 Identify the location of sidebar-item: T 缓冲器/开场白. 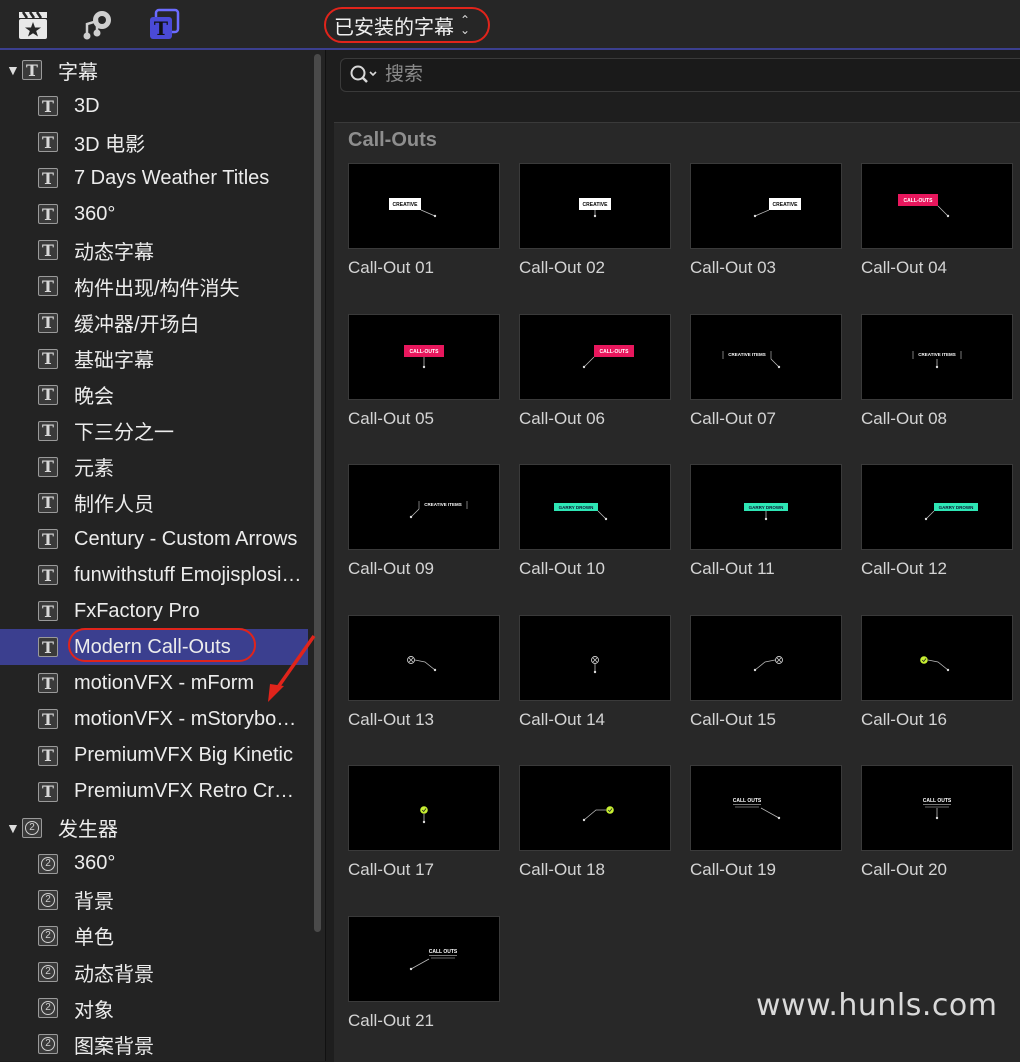
(154, 323).